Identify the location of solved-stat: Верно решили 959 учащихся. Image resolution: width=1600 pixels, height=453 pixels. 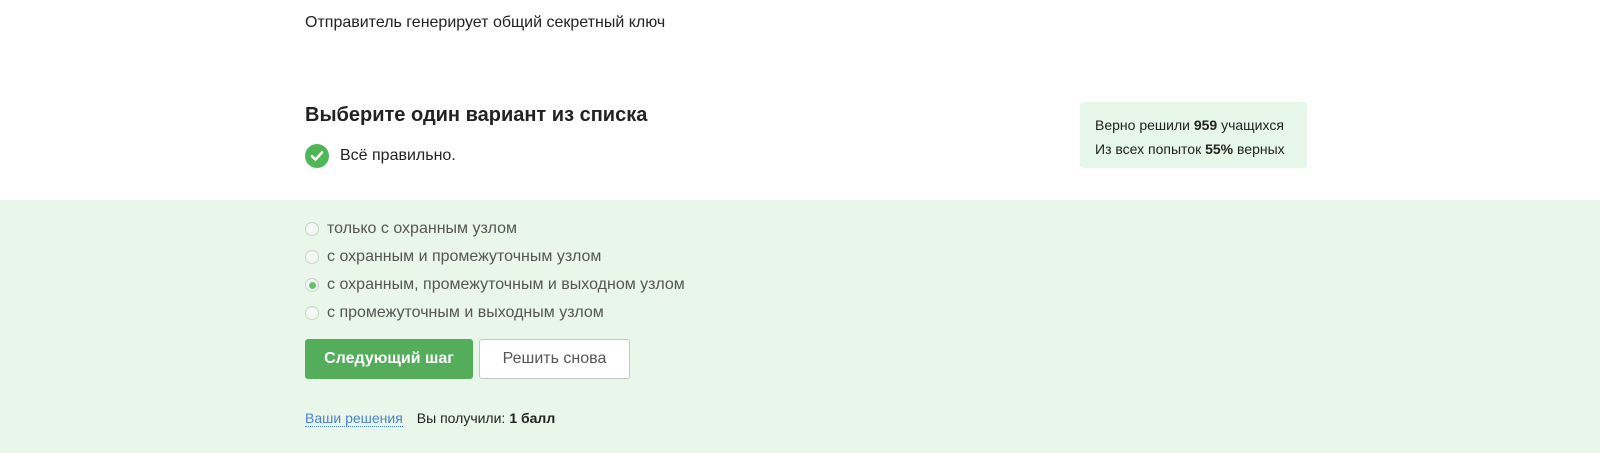
(1201, 125).